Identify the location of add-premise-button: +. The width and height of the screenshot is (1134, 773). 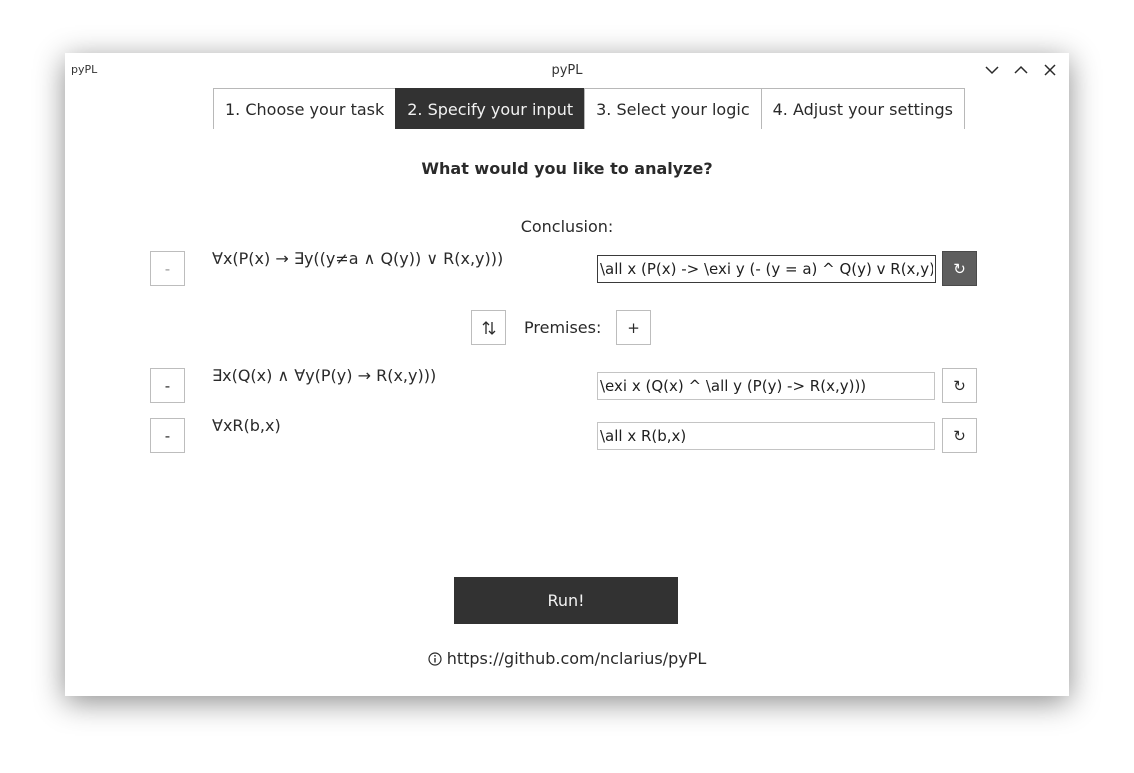
(633, 327).